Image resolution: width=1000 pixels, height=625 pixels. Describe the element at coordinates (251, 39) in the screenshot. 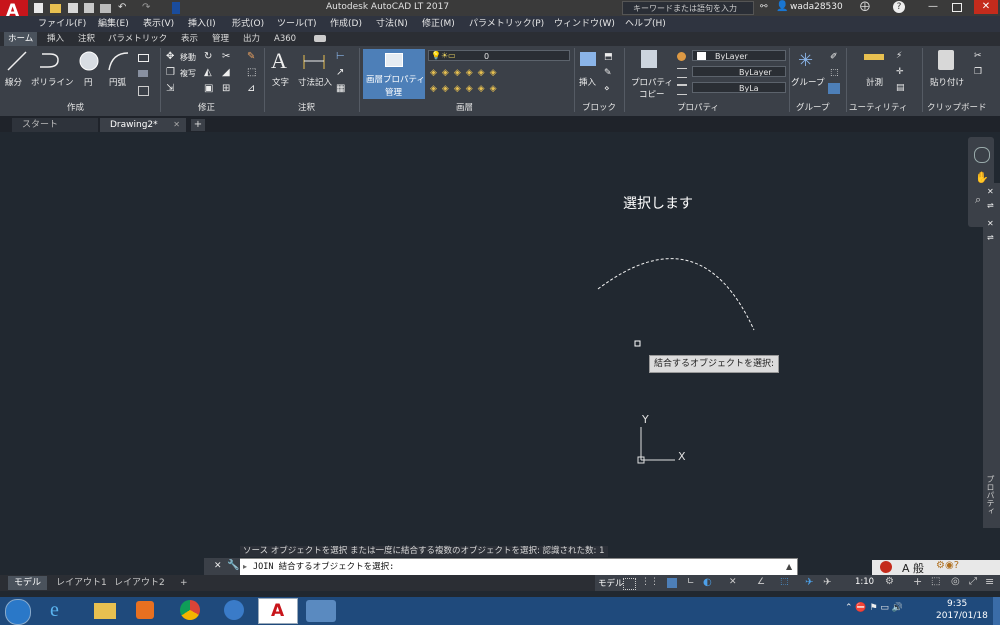

I see `tab-output: 出力` at that location.